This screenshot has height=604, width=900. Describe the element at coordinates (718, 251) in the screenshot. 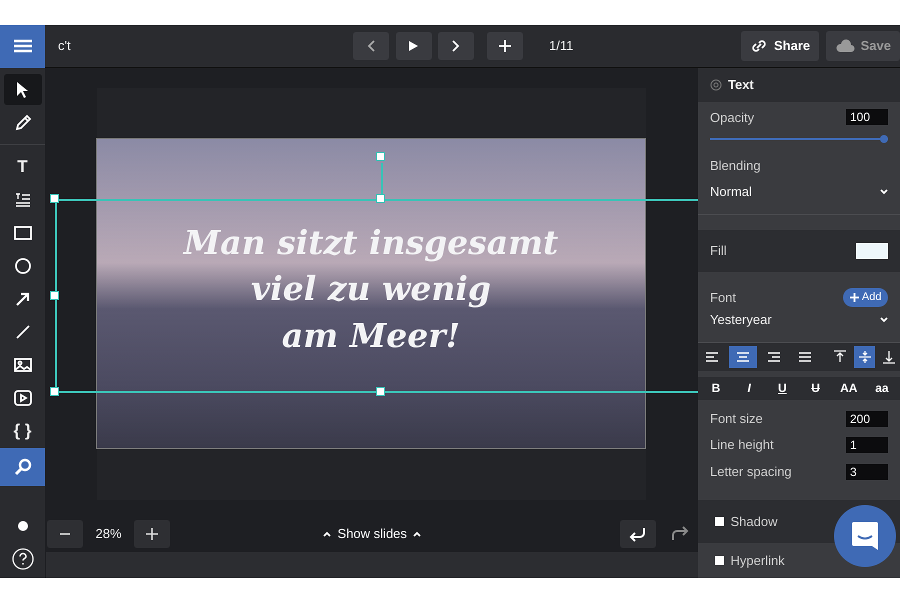

I see `fill-label: Fill` at that location.